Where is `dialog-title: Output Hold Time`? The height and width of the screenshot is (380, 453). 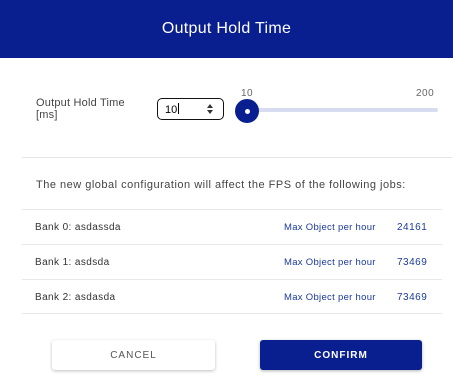 dialog-title: Output Hold Time is located at coordinates (226, 28).